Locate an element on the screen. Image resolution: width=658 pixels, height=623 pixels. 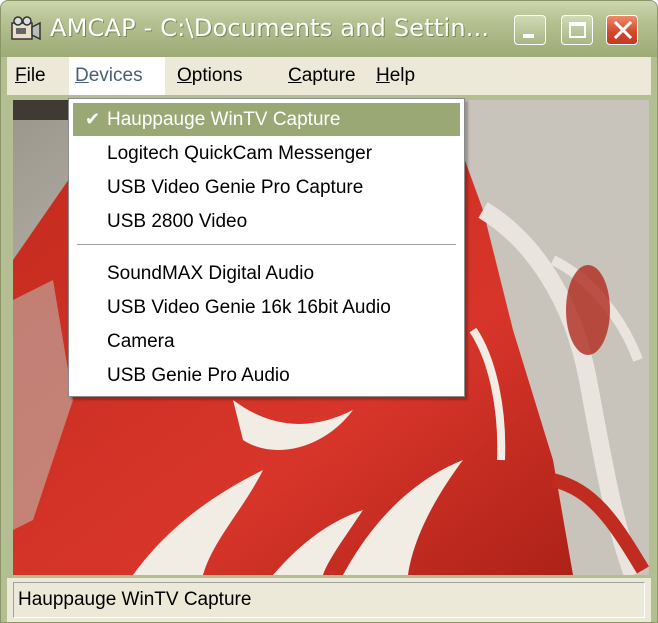
menu-help: Help is located at coordinates (395, 76).